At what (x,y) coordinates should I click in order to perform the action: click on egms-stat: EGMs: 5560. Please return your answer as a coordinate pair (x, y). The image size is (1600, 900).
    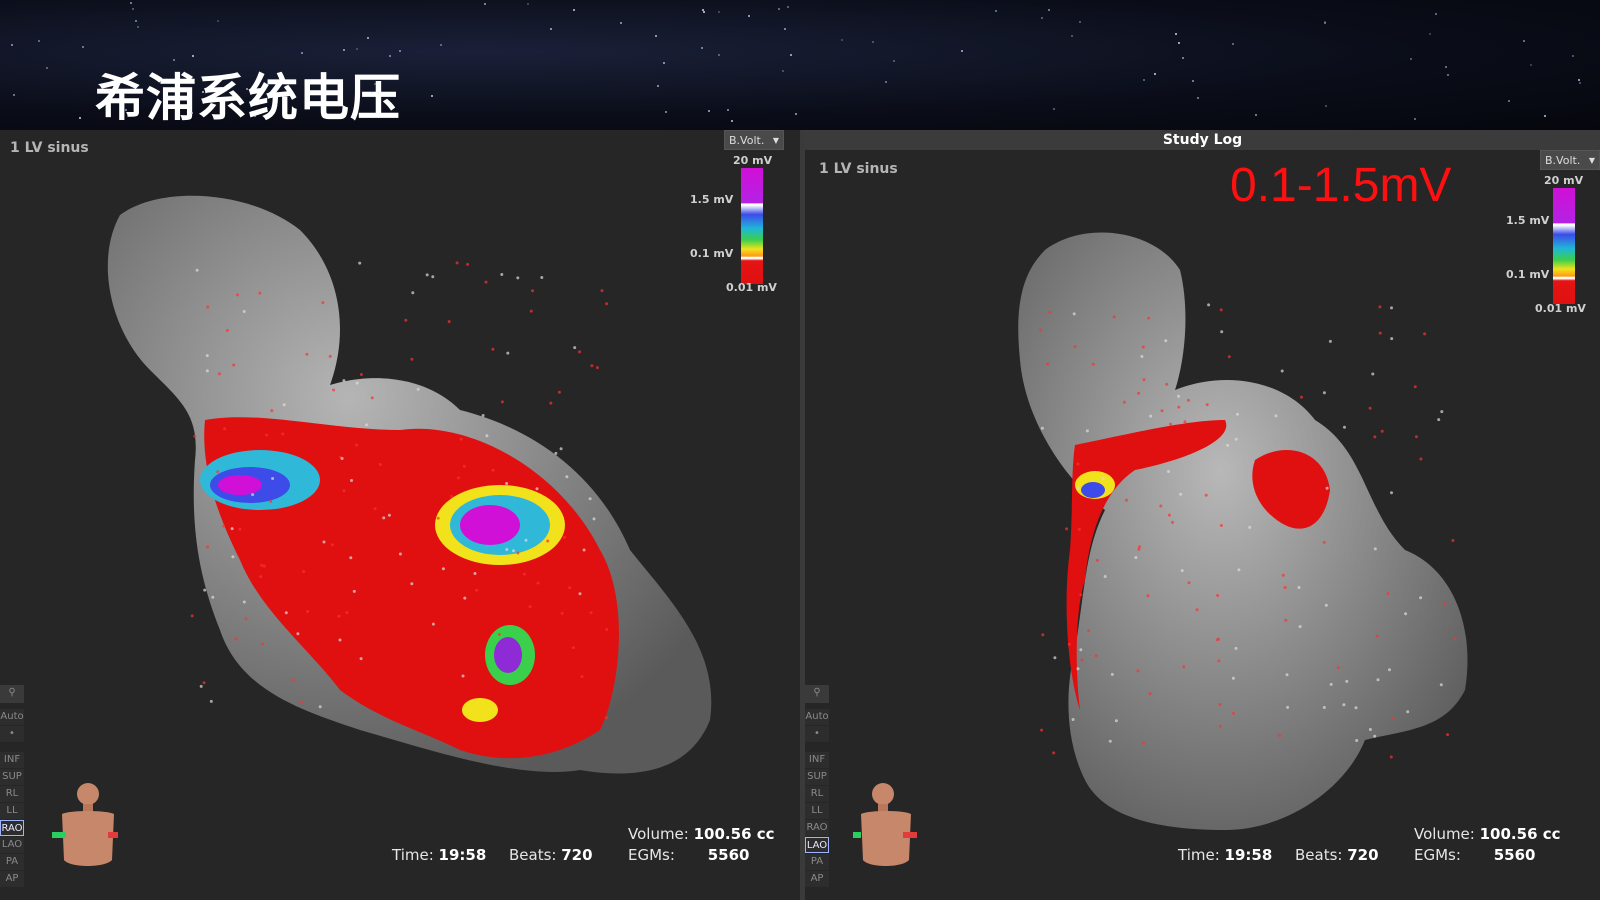
    Looking at the image, I should click on (688, 855).